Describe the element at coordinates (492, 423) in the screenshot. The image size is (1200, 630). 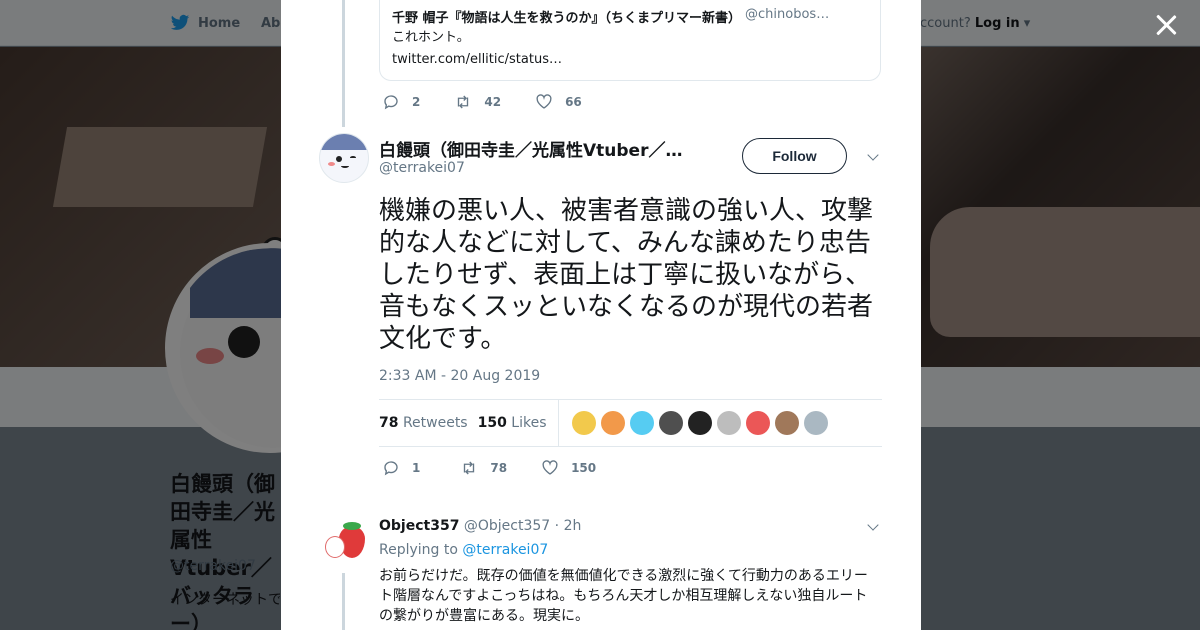
I see `likes-stat-count: 150` at that location.